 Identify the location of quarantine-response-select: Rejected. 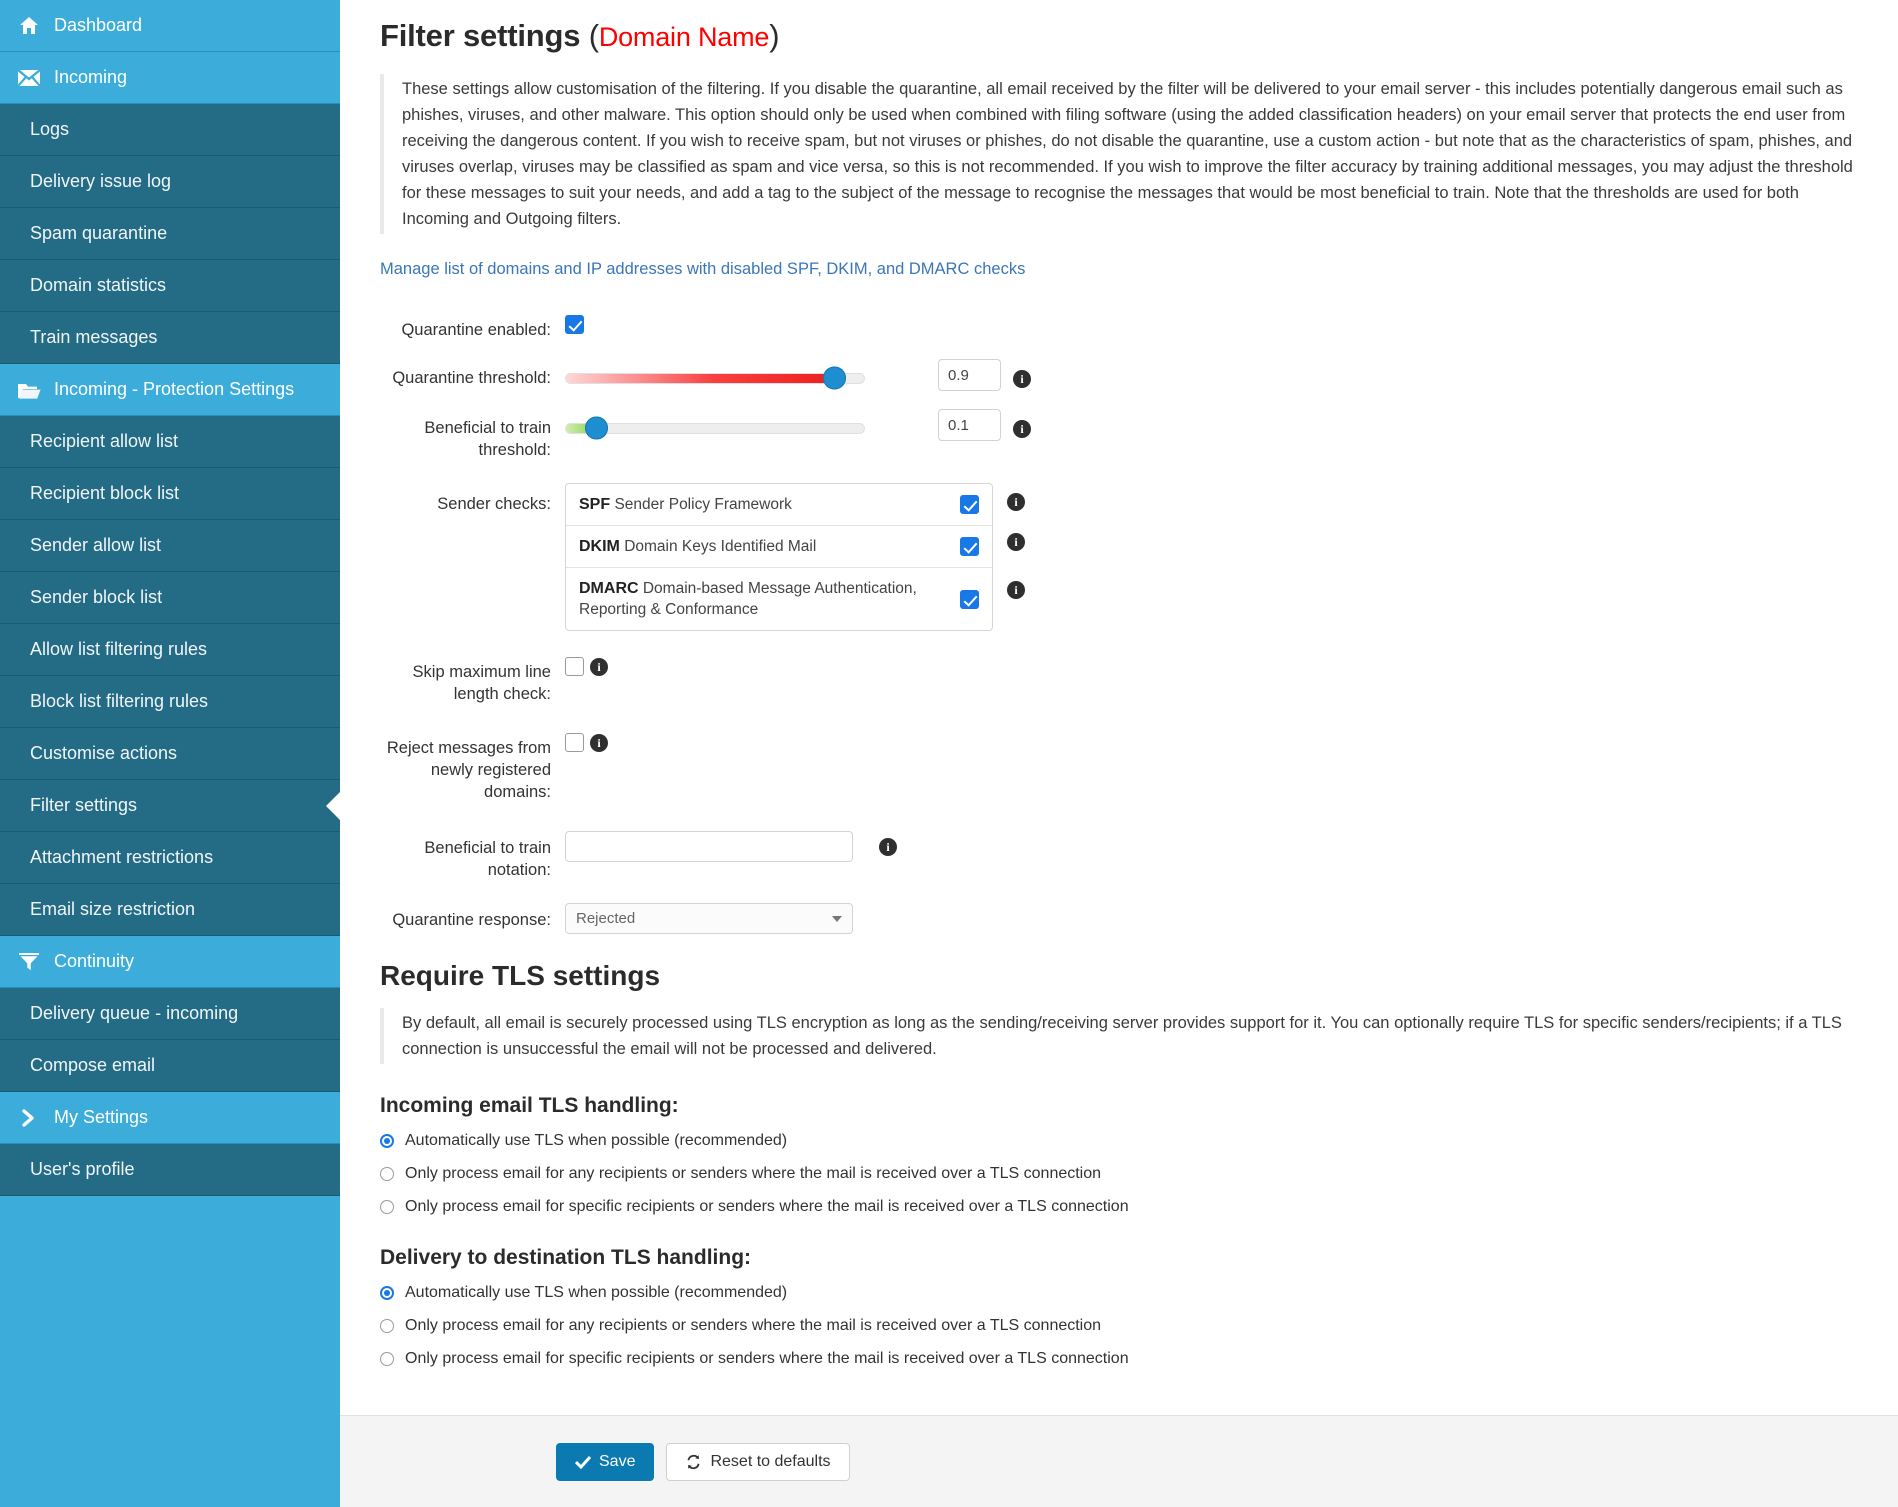
(709, 918).